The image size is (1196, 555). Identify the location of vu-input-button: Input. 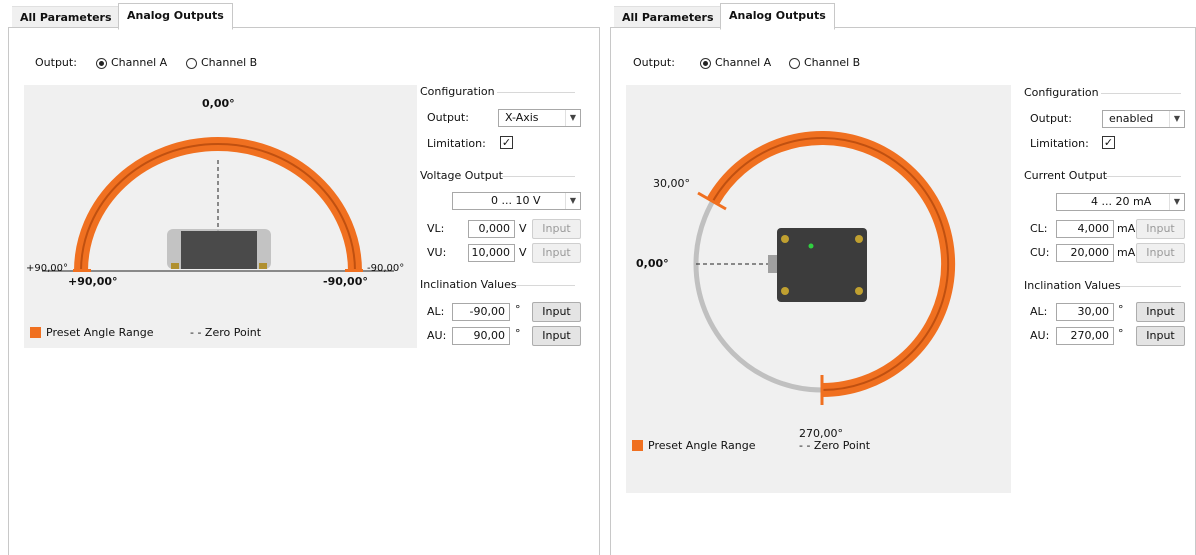
(556, 253).